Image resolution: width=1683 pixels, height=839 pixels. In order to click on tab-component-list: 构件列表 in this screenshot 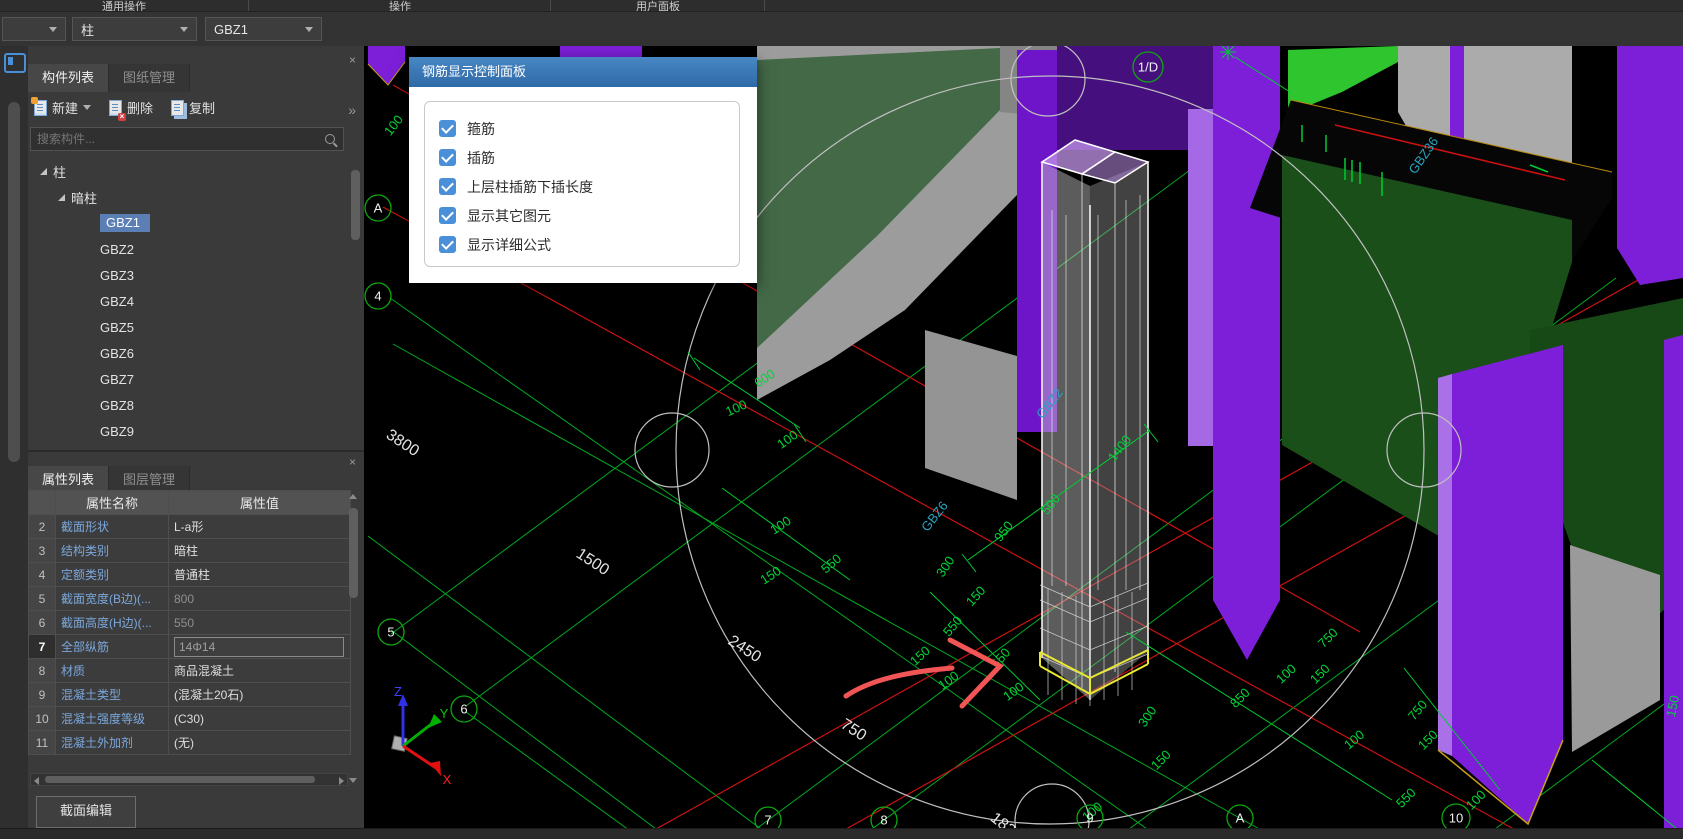, I will do `click(69, 78)`.